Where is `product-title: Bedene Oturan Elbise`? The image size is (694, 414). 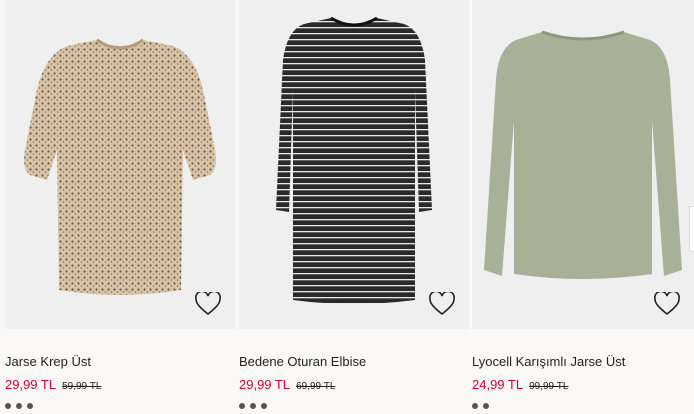
product-title: Bedene Oturan Elbise is located at coordinates (302, 361).